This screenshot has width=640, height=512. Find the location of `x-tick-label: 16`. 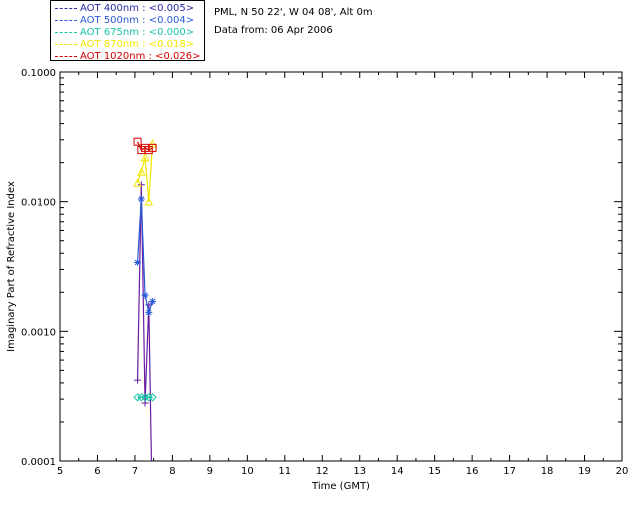

x-tick-label: 16 is located at coordinates (472, 471).